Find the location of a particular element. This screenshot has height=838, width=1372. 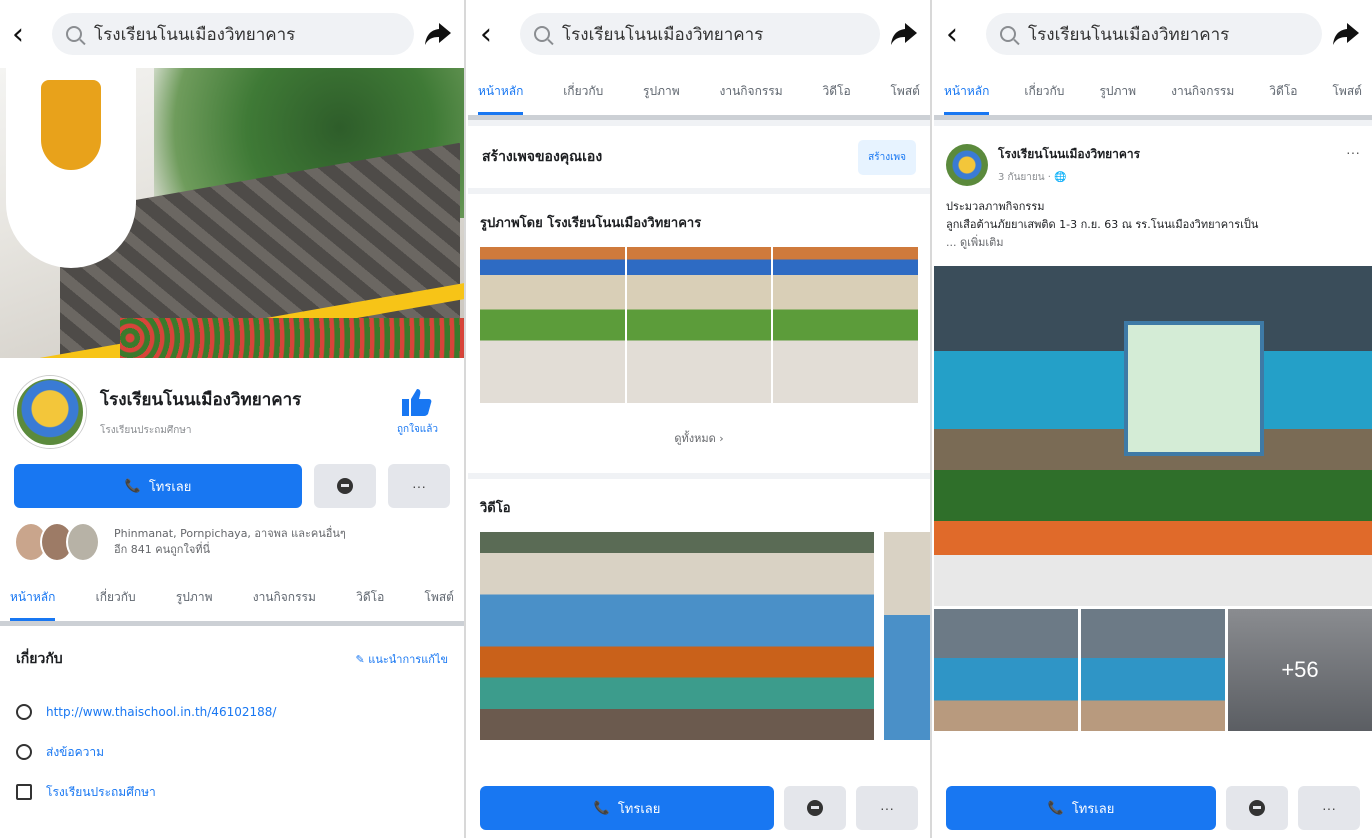

about-title: เกี่ยวกับ is located at coordinates (39, 659).